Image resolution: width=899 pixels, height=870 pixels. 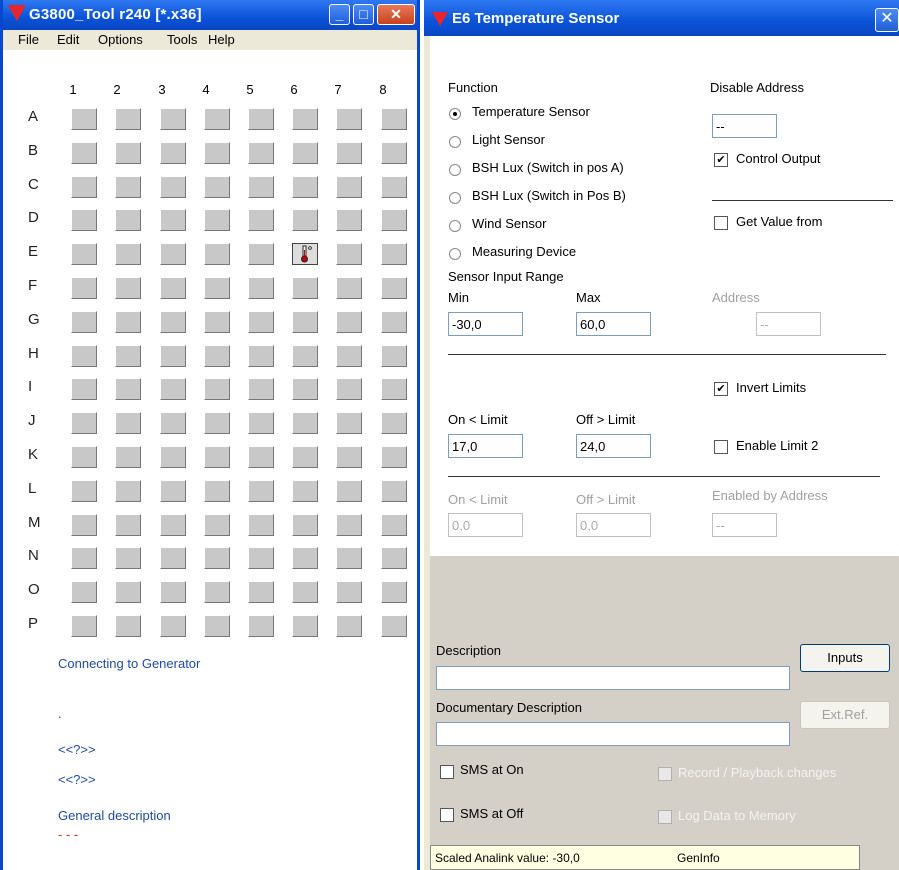 I want to click on menu-options: Options, so click(x=120, y=39).